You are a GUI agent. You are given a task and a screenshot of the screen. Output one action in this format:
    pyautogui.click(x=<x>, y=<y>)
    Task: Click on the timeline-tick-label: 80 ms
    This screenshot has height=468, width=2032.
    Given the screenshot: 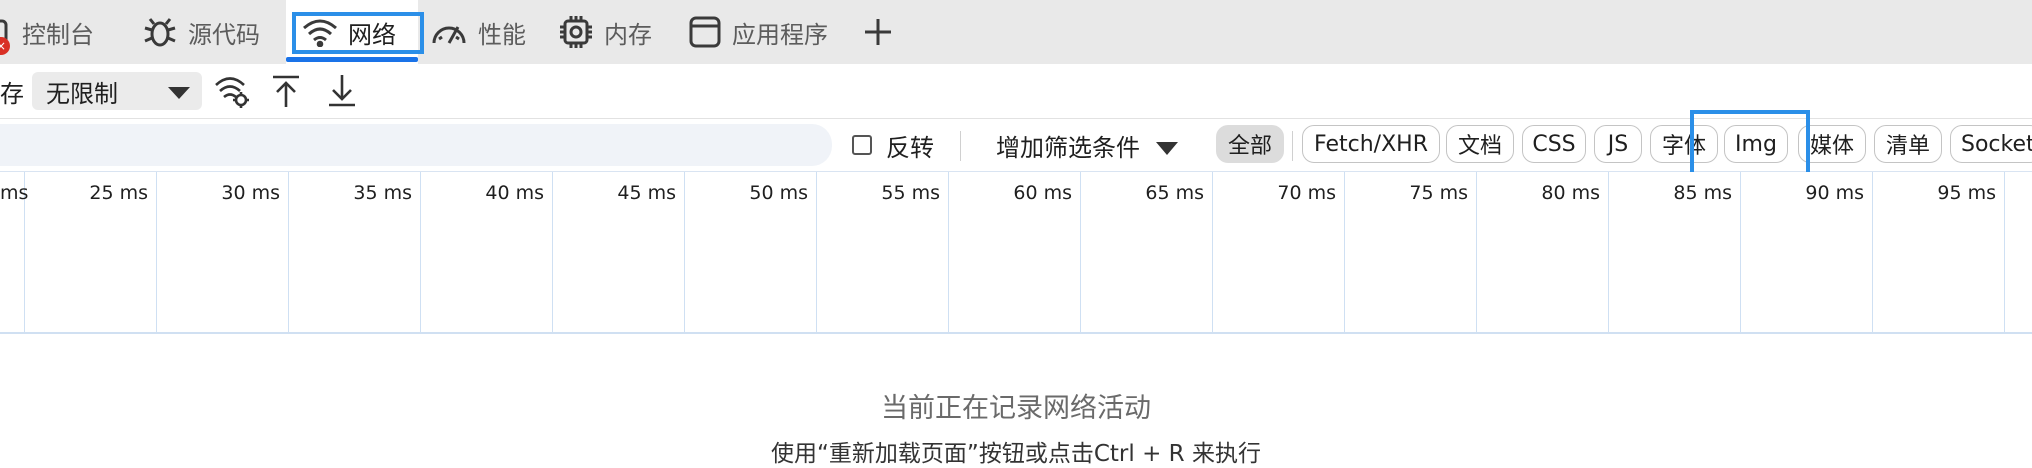 What is the action you would take?
    pyautogui.click(x=1570, y=193)
    